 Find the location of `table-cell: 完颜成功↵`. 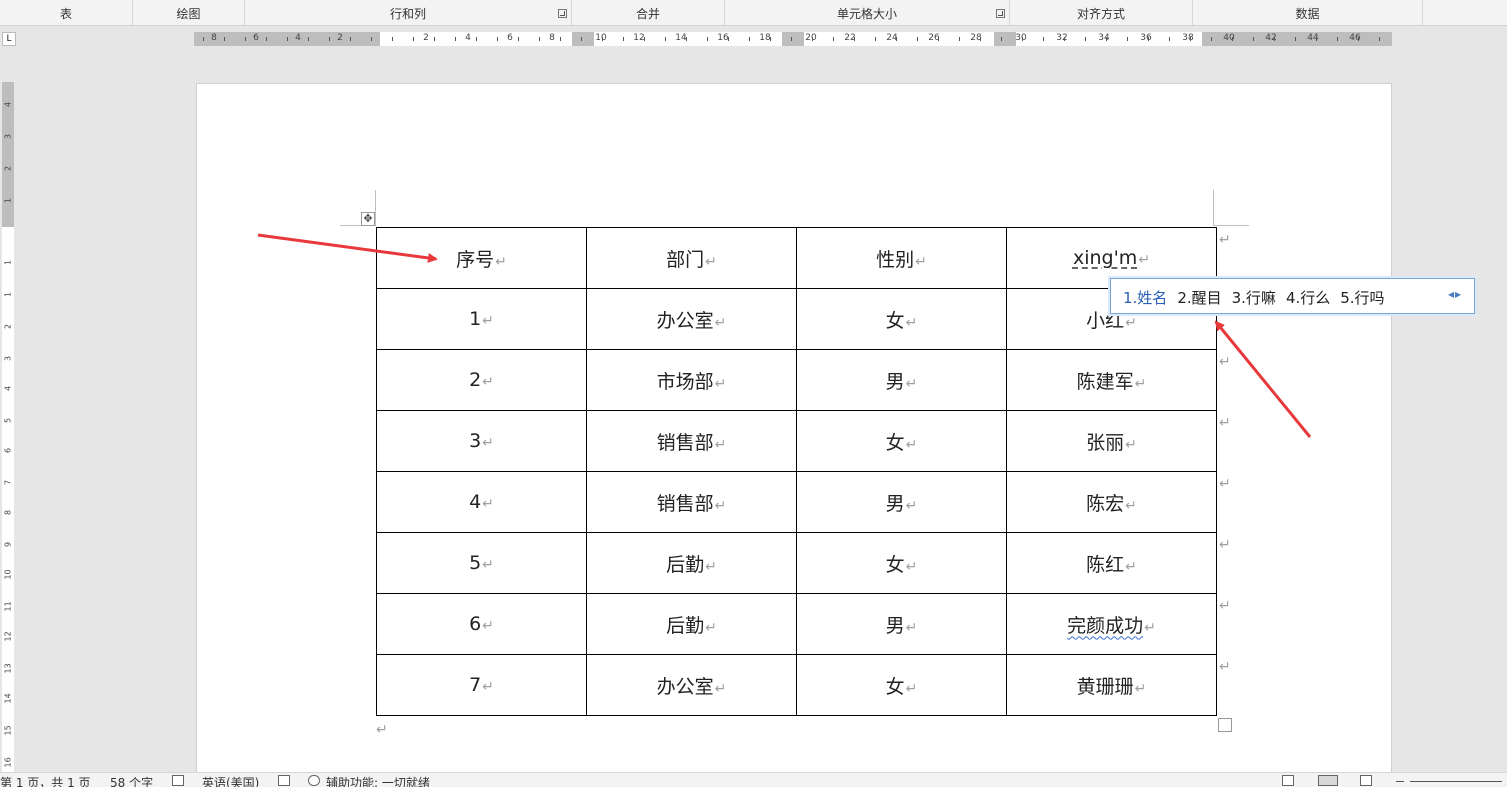

table-cell: 完颜成功↵ is located at coordinates (1111, 624).